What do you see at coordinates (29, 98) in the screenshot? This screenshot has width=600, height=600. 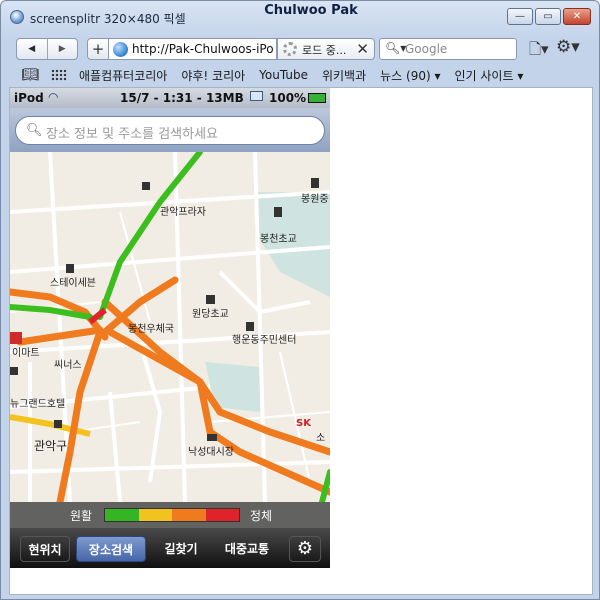 I see `device-name: iPod` at bounding box center [29, 98].